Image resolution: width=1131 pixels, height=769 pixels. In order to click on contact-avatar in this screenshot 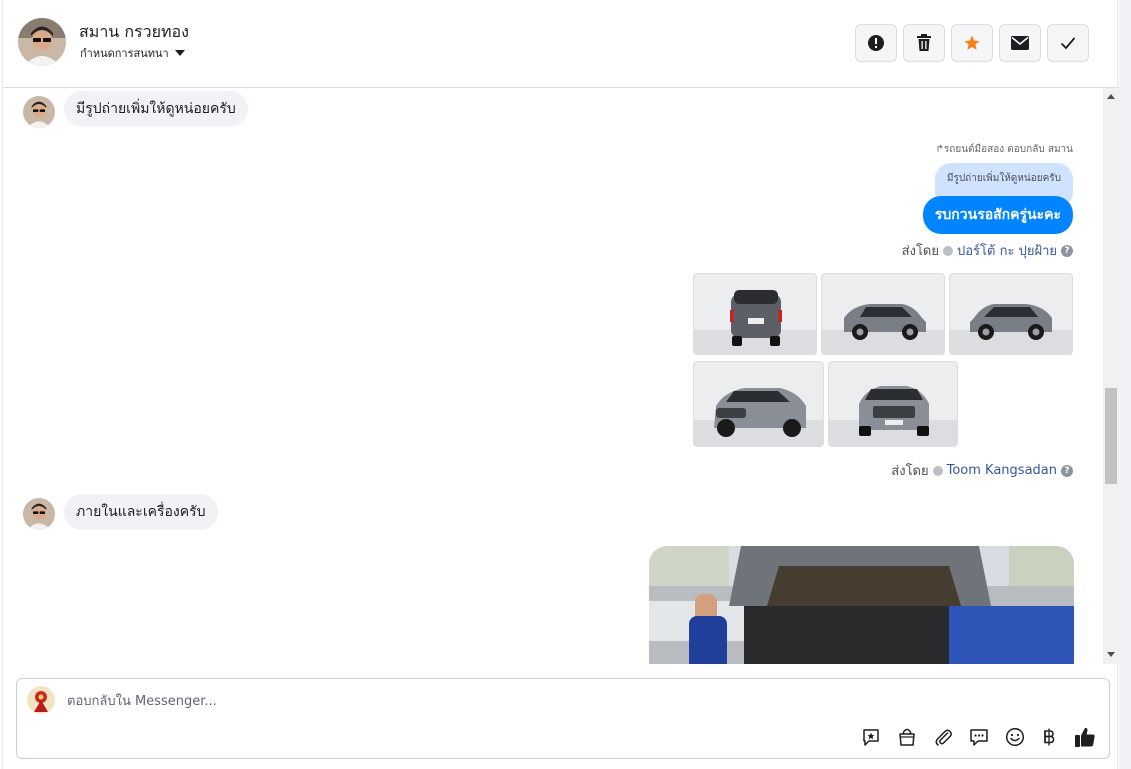, I will do `click(42, 42)`.